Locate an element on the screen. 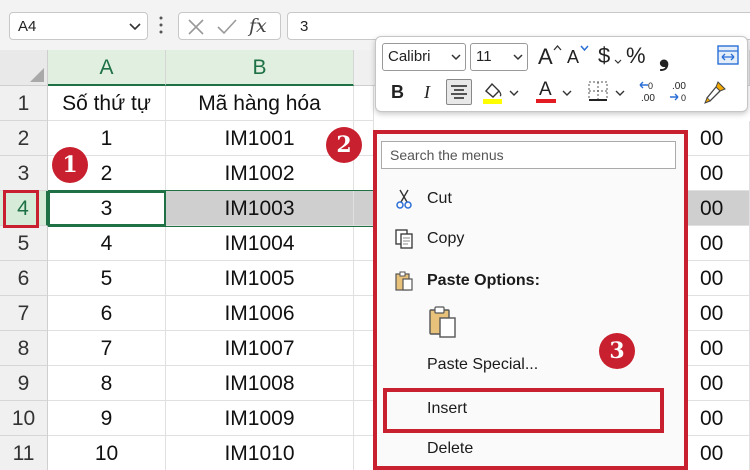  cell-b: IM1010 is located at coordinates (260, 453).